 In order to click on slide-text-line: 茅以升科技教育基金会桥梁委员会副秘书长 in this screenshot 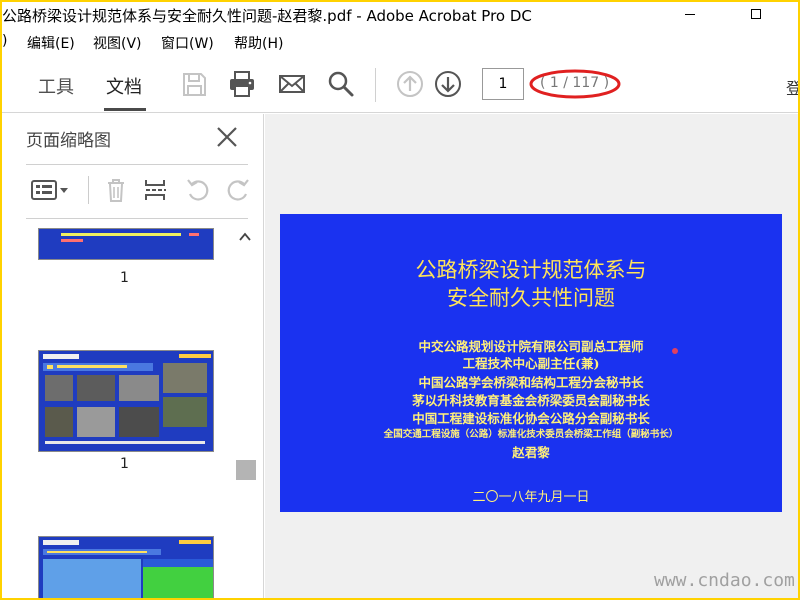, I will do `click(531, 400)`.